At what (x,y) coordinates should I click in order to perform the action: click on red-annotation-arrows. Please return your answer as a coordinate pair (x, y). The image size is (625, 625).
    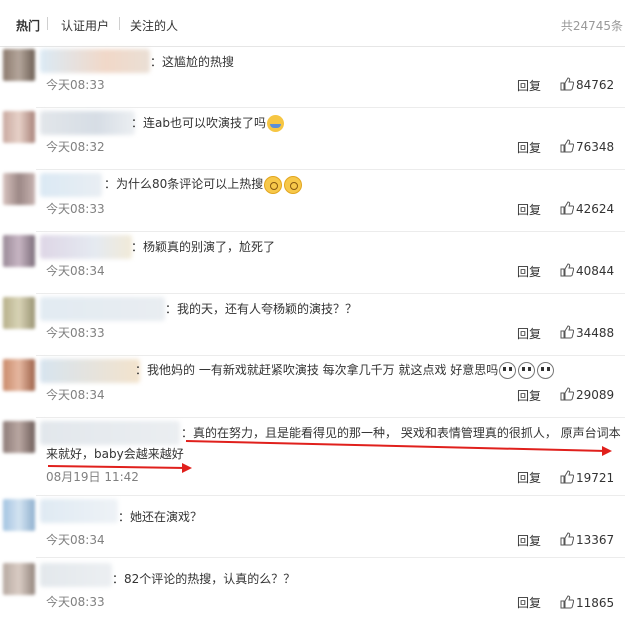
    Looking at the image, I should click on (329, 456).